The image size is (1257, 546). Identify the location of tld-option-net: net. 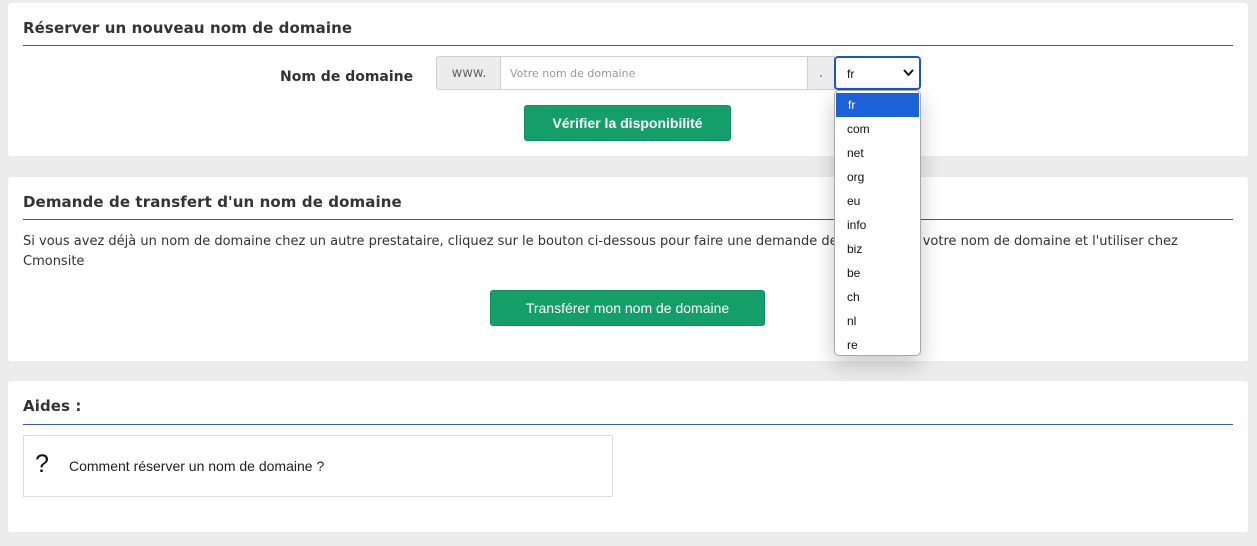
(877, 153).